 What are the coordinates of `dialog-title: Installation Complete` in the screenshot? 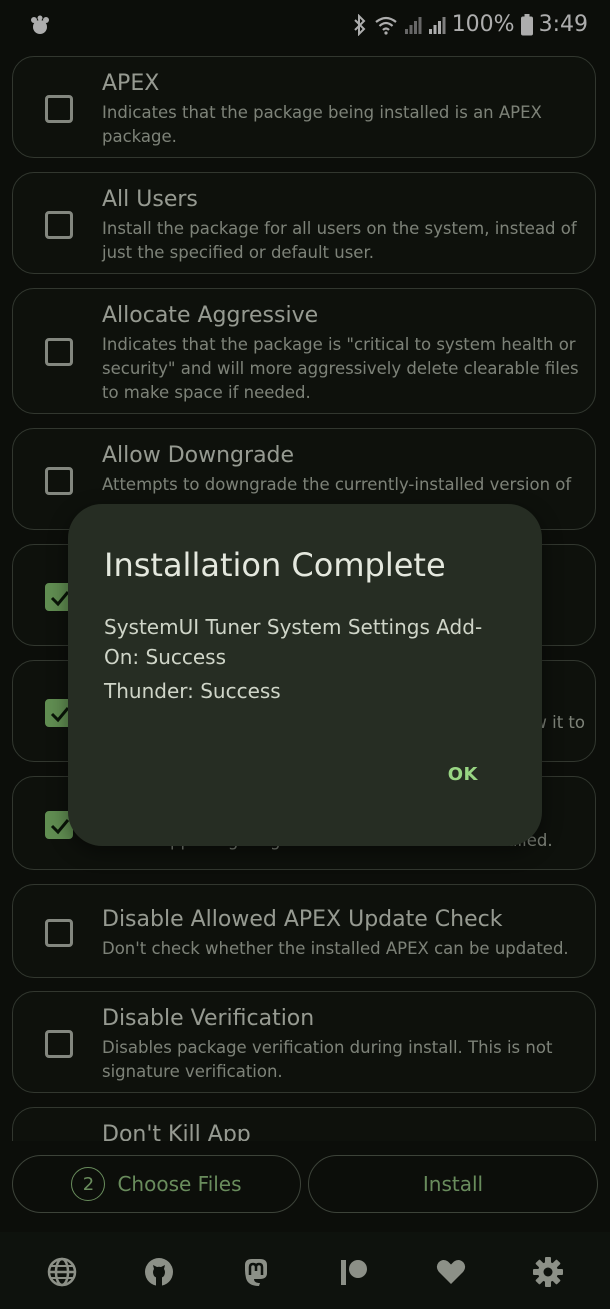 It's located at (275, 565).